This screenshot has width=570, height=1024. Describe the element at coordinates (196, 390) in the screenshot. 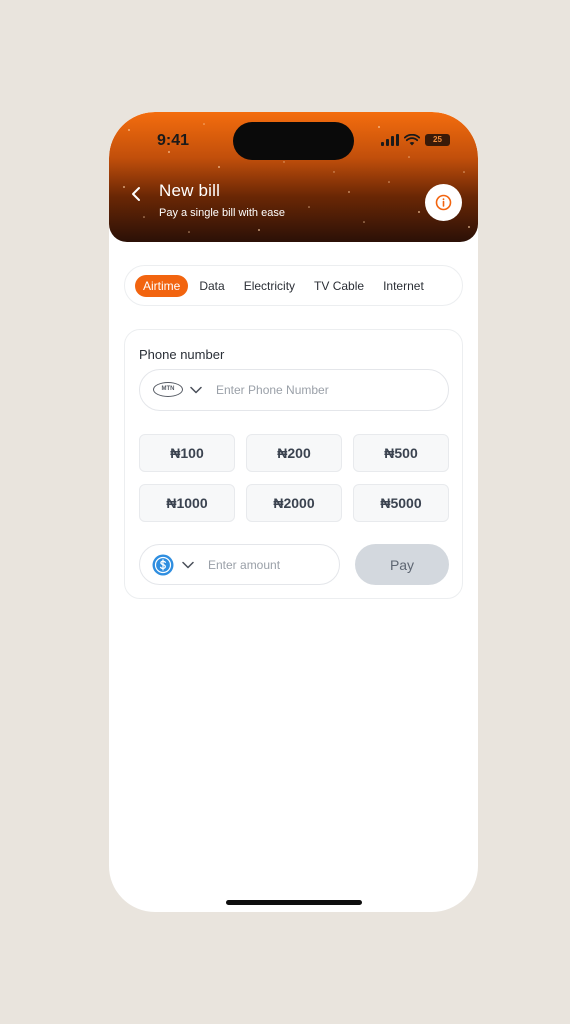

I see `chevron-down-icon` at that location.